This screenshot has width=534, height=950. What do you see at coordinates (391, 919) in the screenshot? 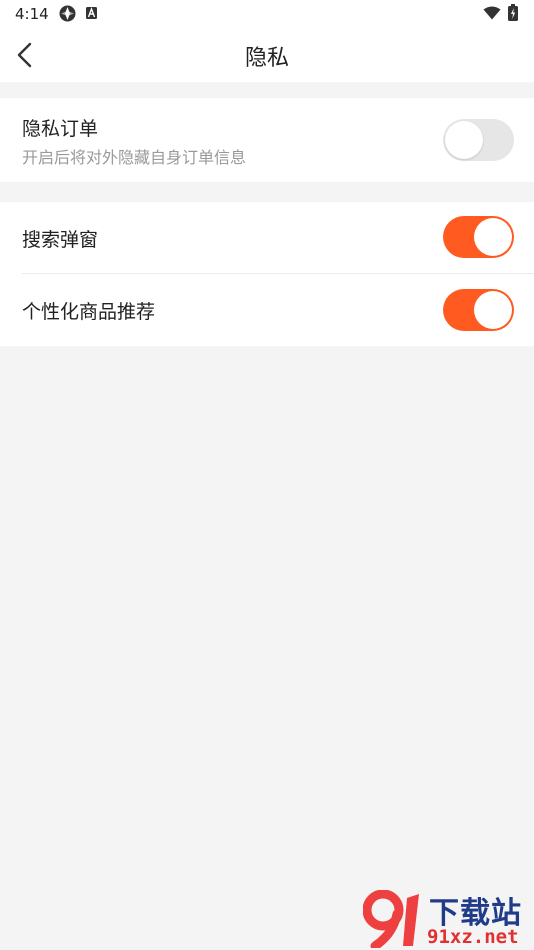
I see `watermark-logo-icon` at bounding box center [391, 919].